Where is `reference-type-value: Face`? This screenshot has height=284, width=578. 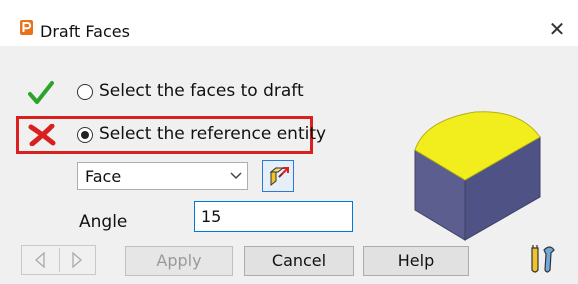 reference-type-value: Face is located at coordinates (103, 176).